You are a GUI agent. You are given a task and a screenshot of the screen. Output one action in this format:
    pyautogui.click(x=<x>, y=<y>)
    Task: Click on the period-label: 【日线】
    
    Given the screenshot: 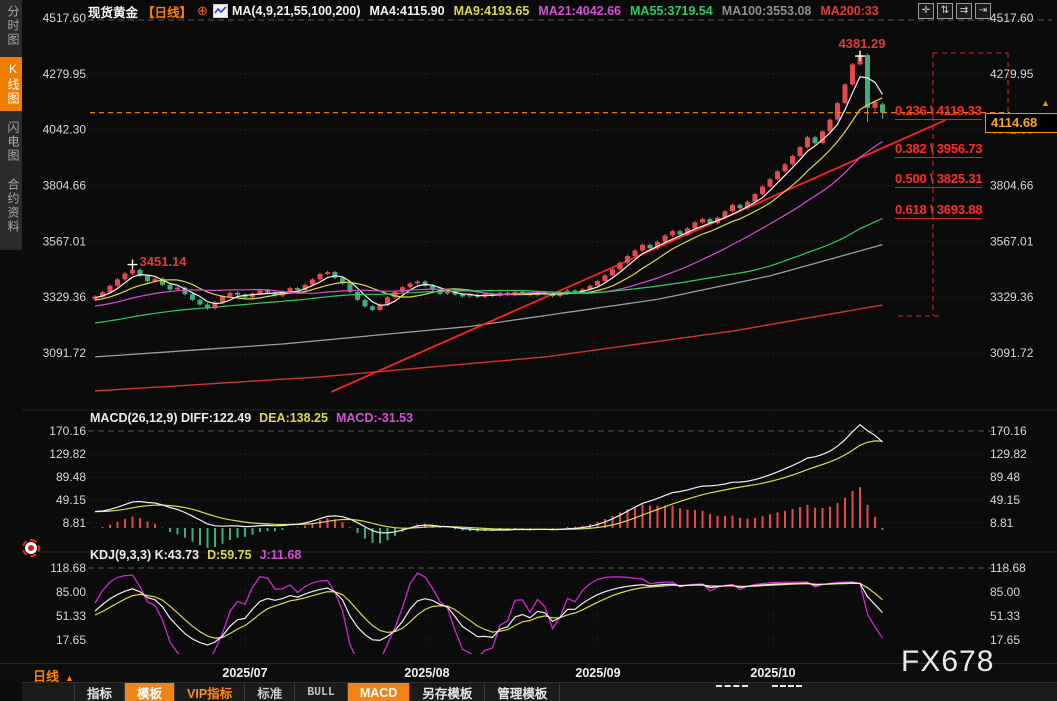 What is the action you would take?
    pyautogui.click(x=167, y=12)
    